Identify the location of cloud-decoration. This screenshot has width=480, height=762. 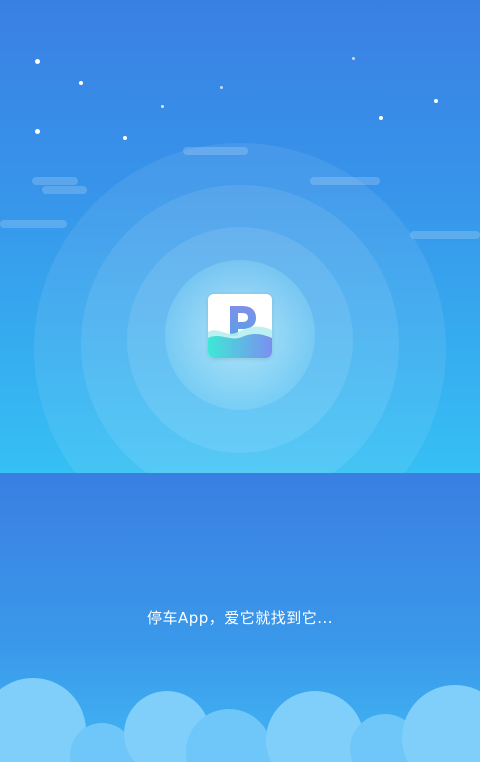
(441, 723).